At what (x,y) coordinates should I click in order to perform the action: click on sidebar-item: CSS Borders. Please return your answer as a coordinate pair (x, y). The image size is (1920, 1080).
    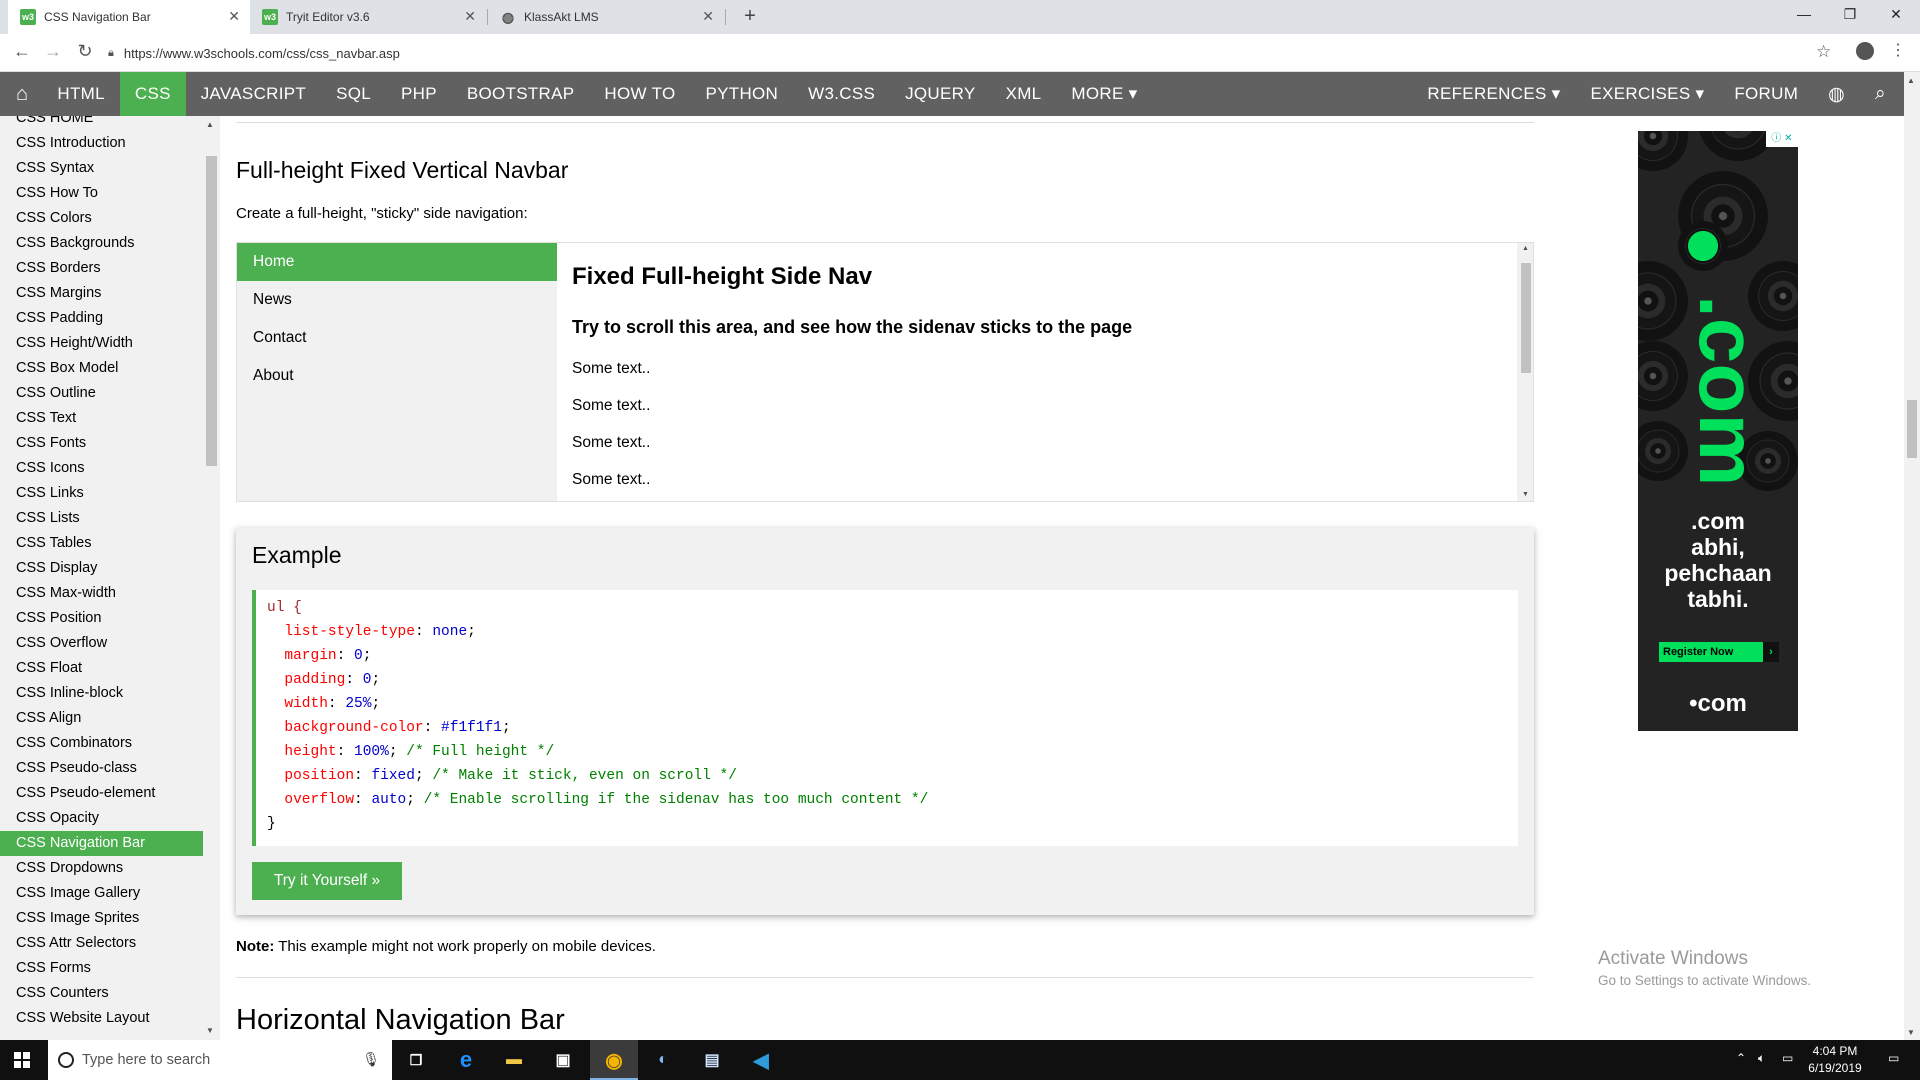
    Looking at the image, I should click on (101, 268).